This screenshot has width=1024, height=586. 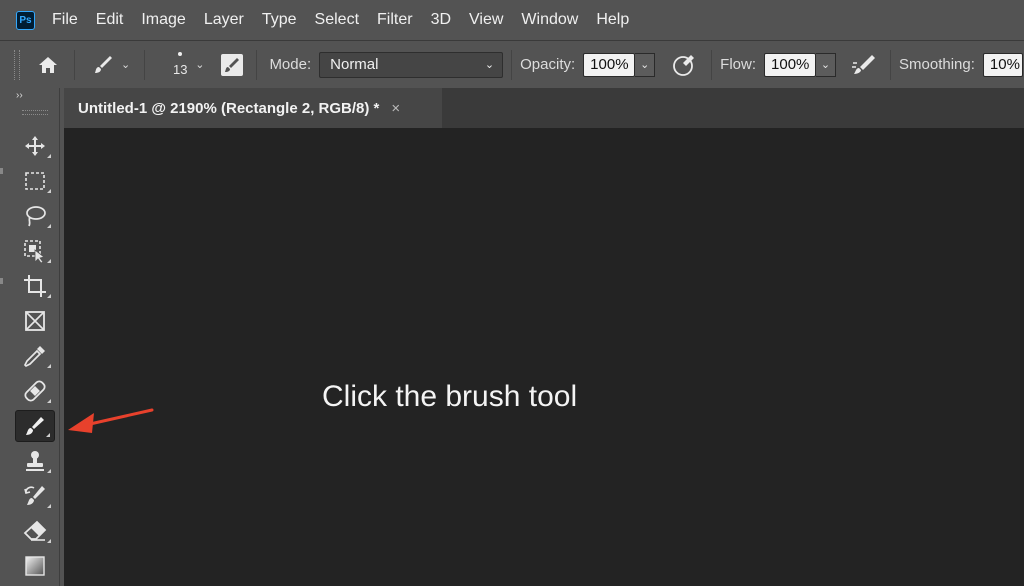 What do you see at coordinates (395, 20) in the screenshot?
I see `menu-filter: Filter` at bounding box center [395, 20].